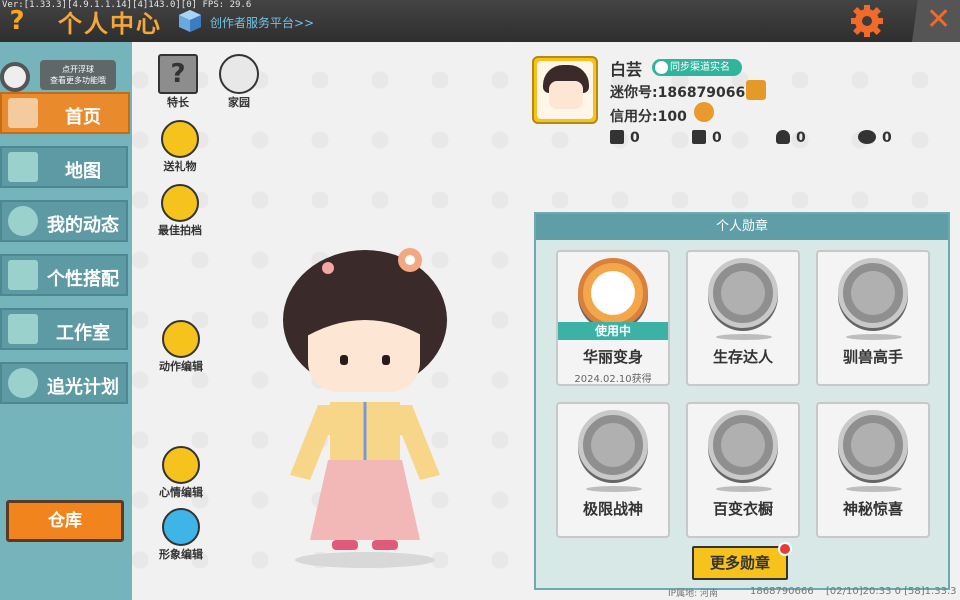  Describe the element at coordinates (873, 445) in the screenshot. I see `medal-surprise-icon` at that location.